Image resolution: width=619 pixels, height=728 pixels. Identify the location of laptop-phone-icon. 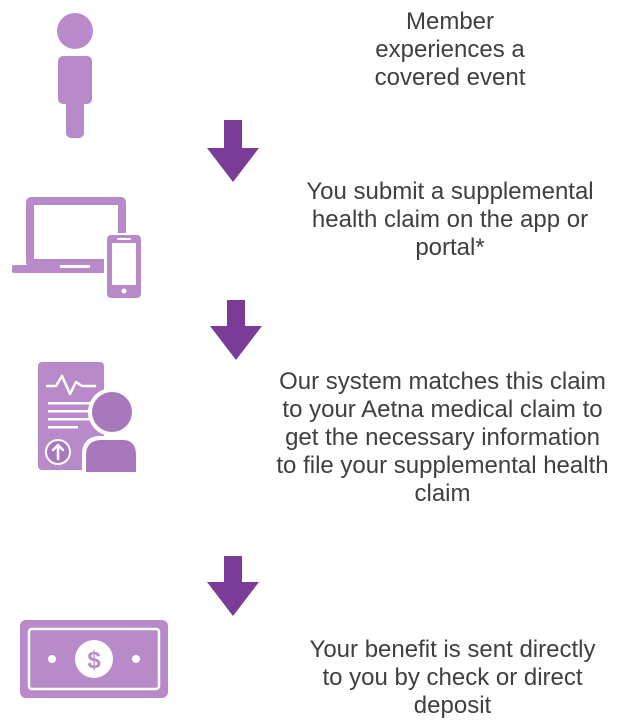
(78, 249).